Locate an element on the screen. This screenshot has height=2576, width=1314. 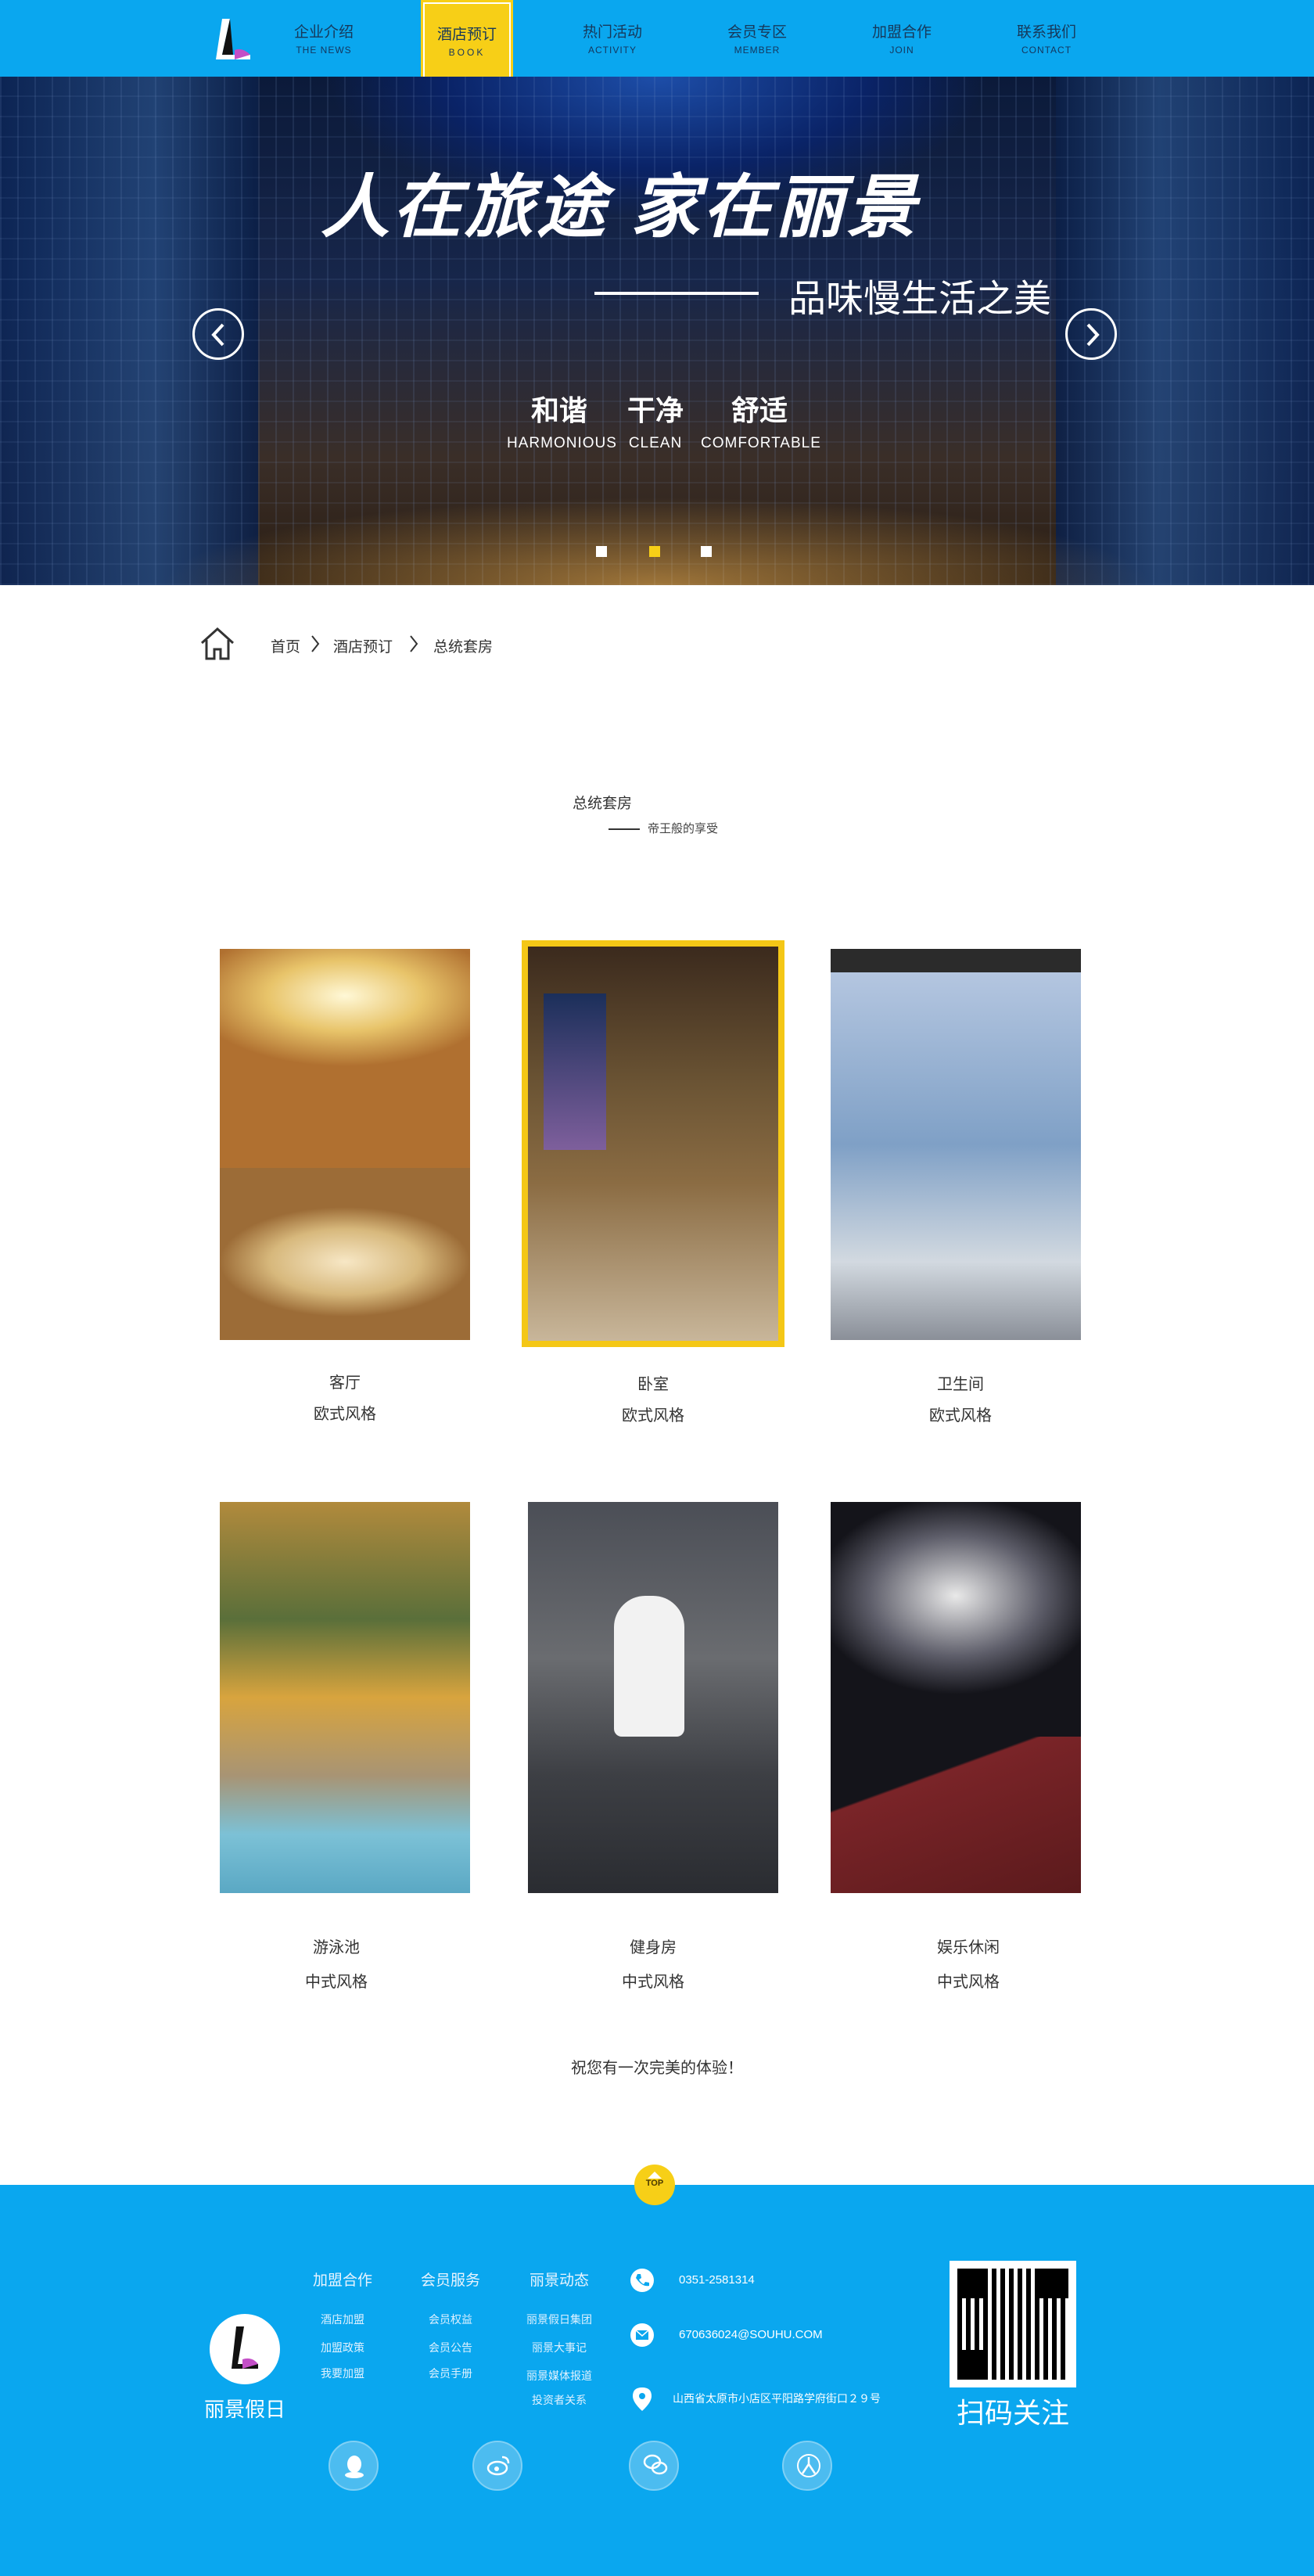
footer-col-heading: 加盟合作 is located at coordinates (342, 2281).